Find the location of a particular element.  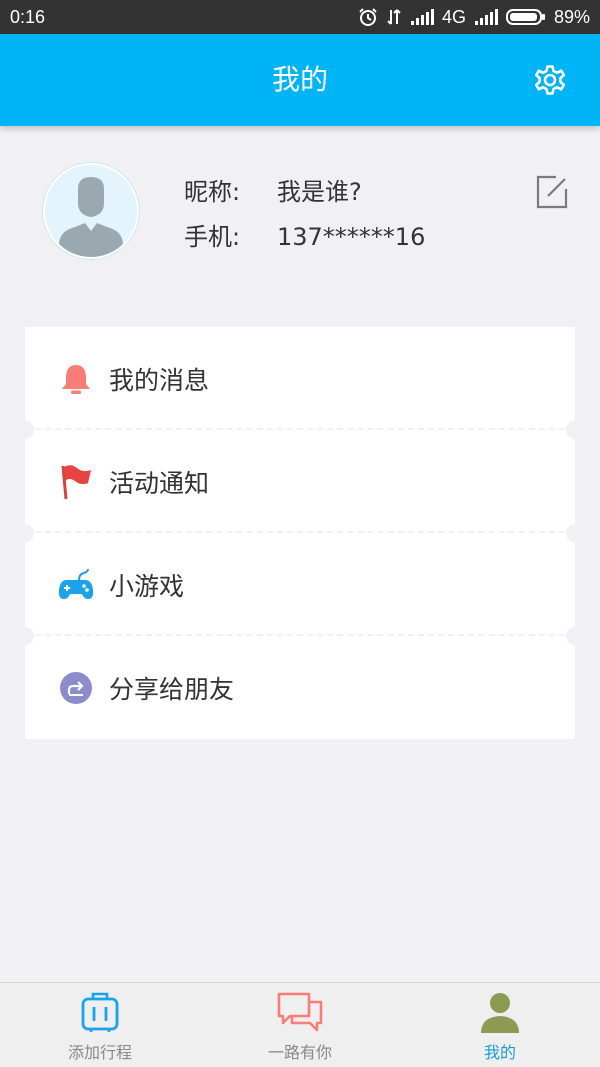

page-title: 我的 is located at coordinates (299, 79).